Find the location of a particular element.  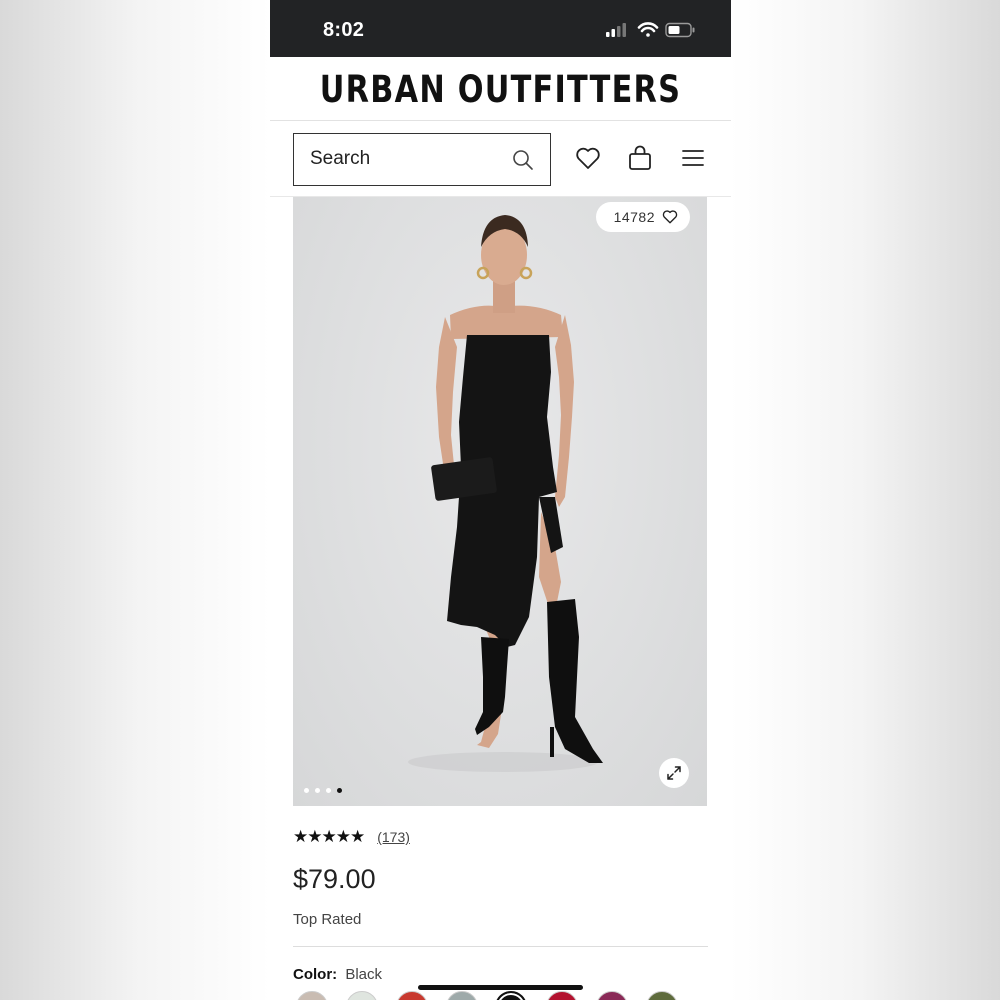

swatch-sage is located at coordinates (362, 995).